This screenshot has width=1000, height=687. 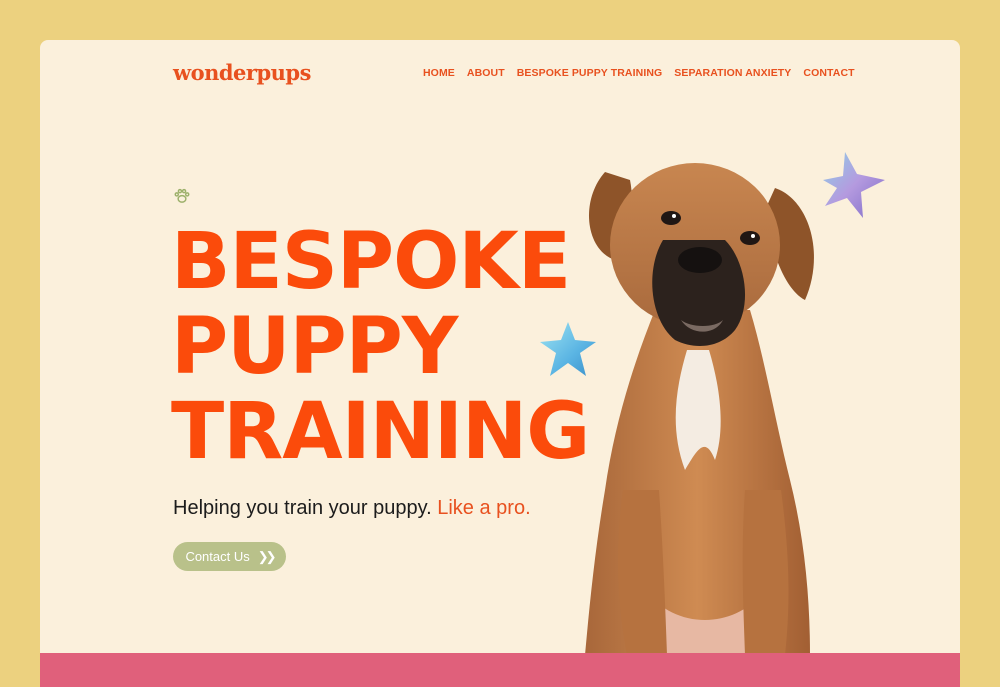 I want to click on nav-item-bespoke-puppy-training: BESPOKE PUPPY TRAINING, so click(x=590, y=73).